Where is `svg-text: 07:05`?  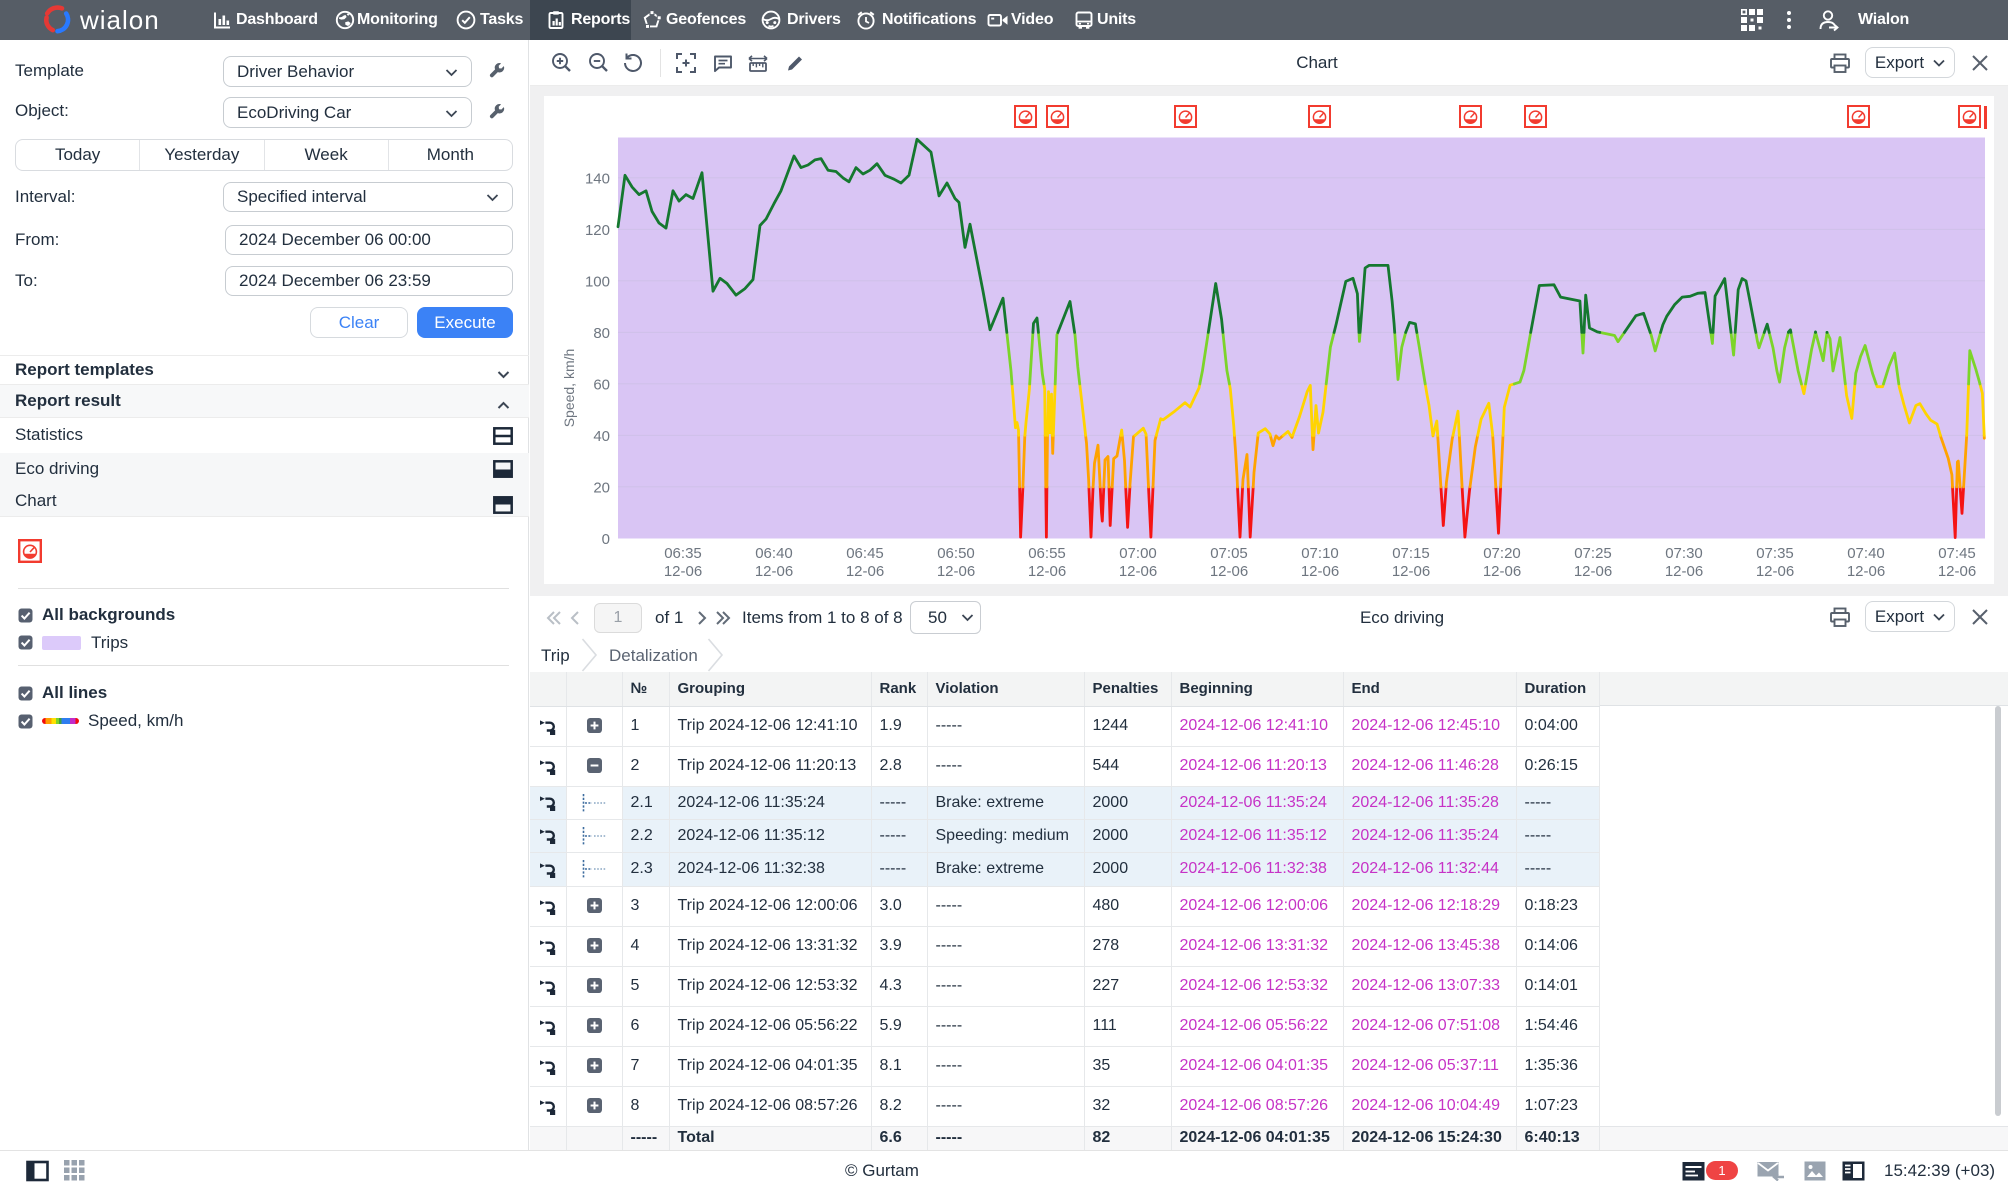
svg-text: 07:05 is located at coordinates (1229, 553).